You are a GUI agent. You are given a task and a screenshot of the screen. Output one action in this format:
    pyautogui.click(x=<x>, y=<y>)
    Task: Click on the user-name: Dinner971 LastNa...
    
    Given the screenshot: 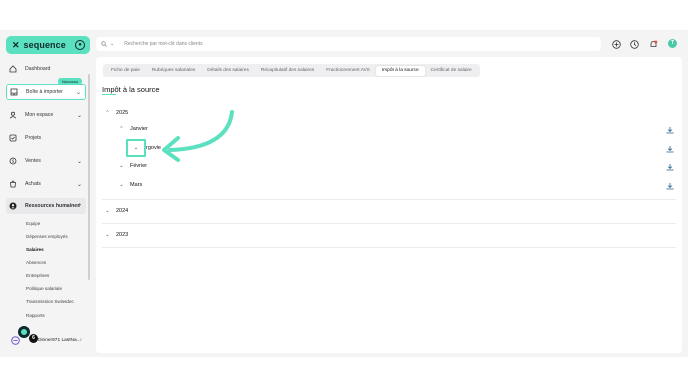 What is the action you would take?
    pyautogui.click(x=59, y=340)
    